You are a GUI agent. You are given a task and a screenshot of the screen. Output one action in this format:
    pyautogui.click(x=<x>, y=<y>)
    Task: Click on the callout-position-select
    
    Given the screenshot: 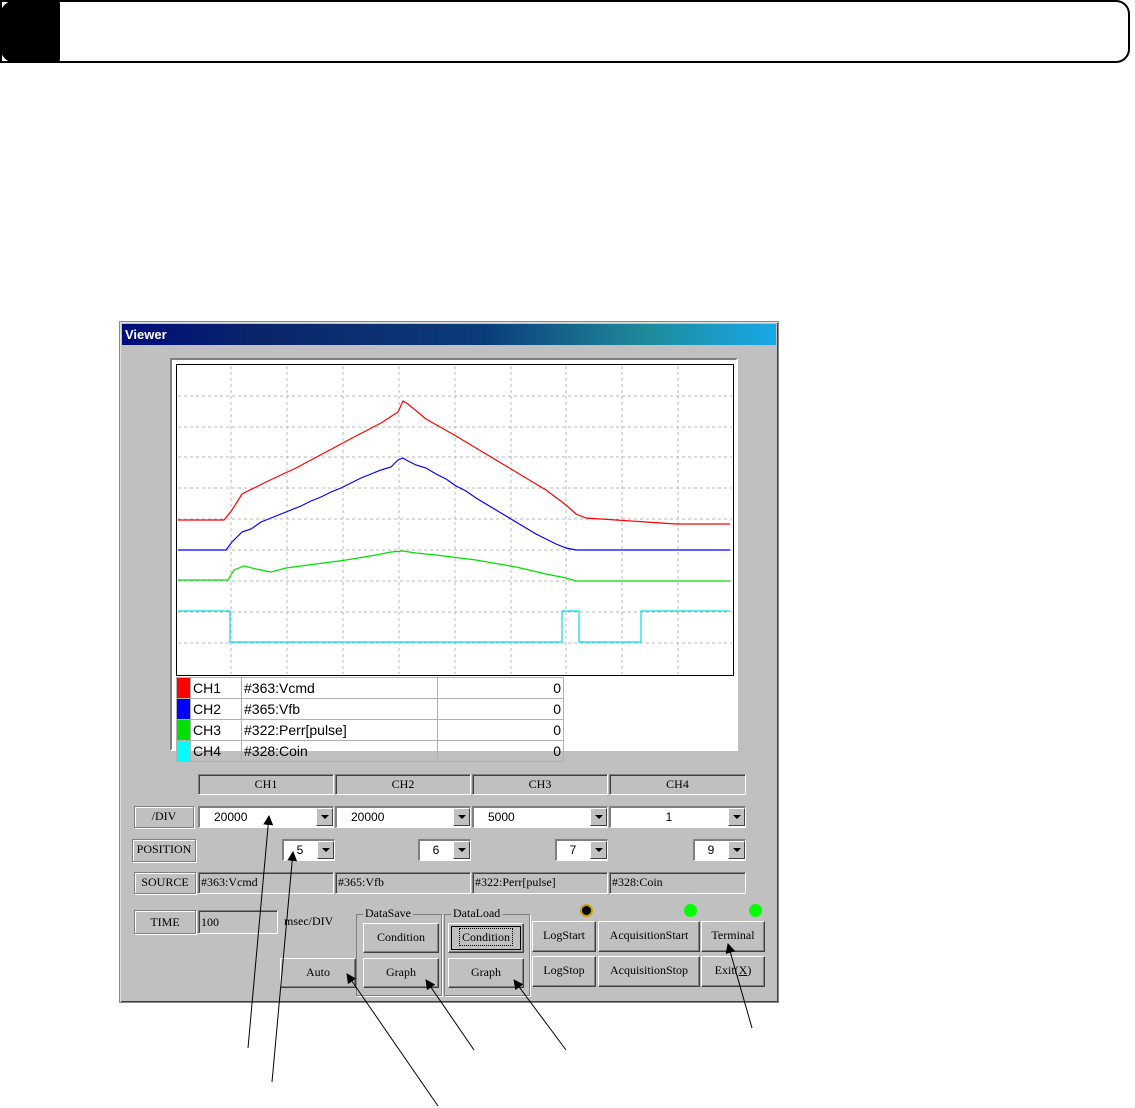 What is the action you would take?
    pyautogui.click(x=284, y=967)
    